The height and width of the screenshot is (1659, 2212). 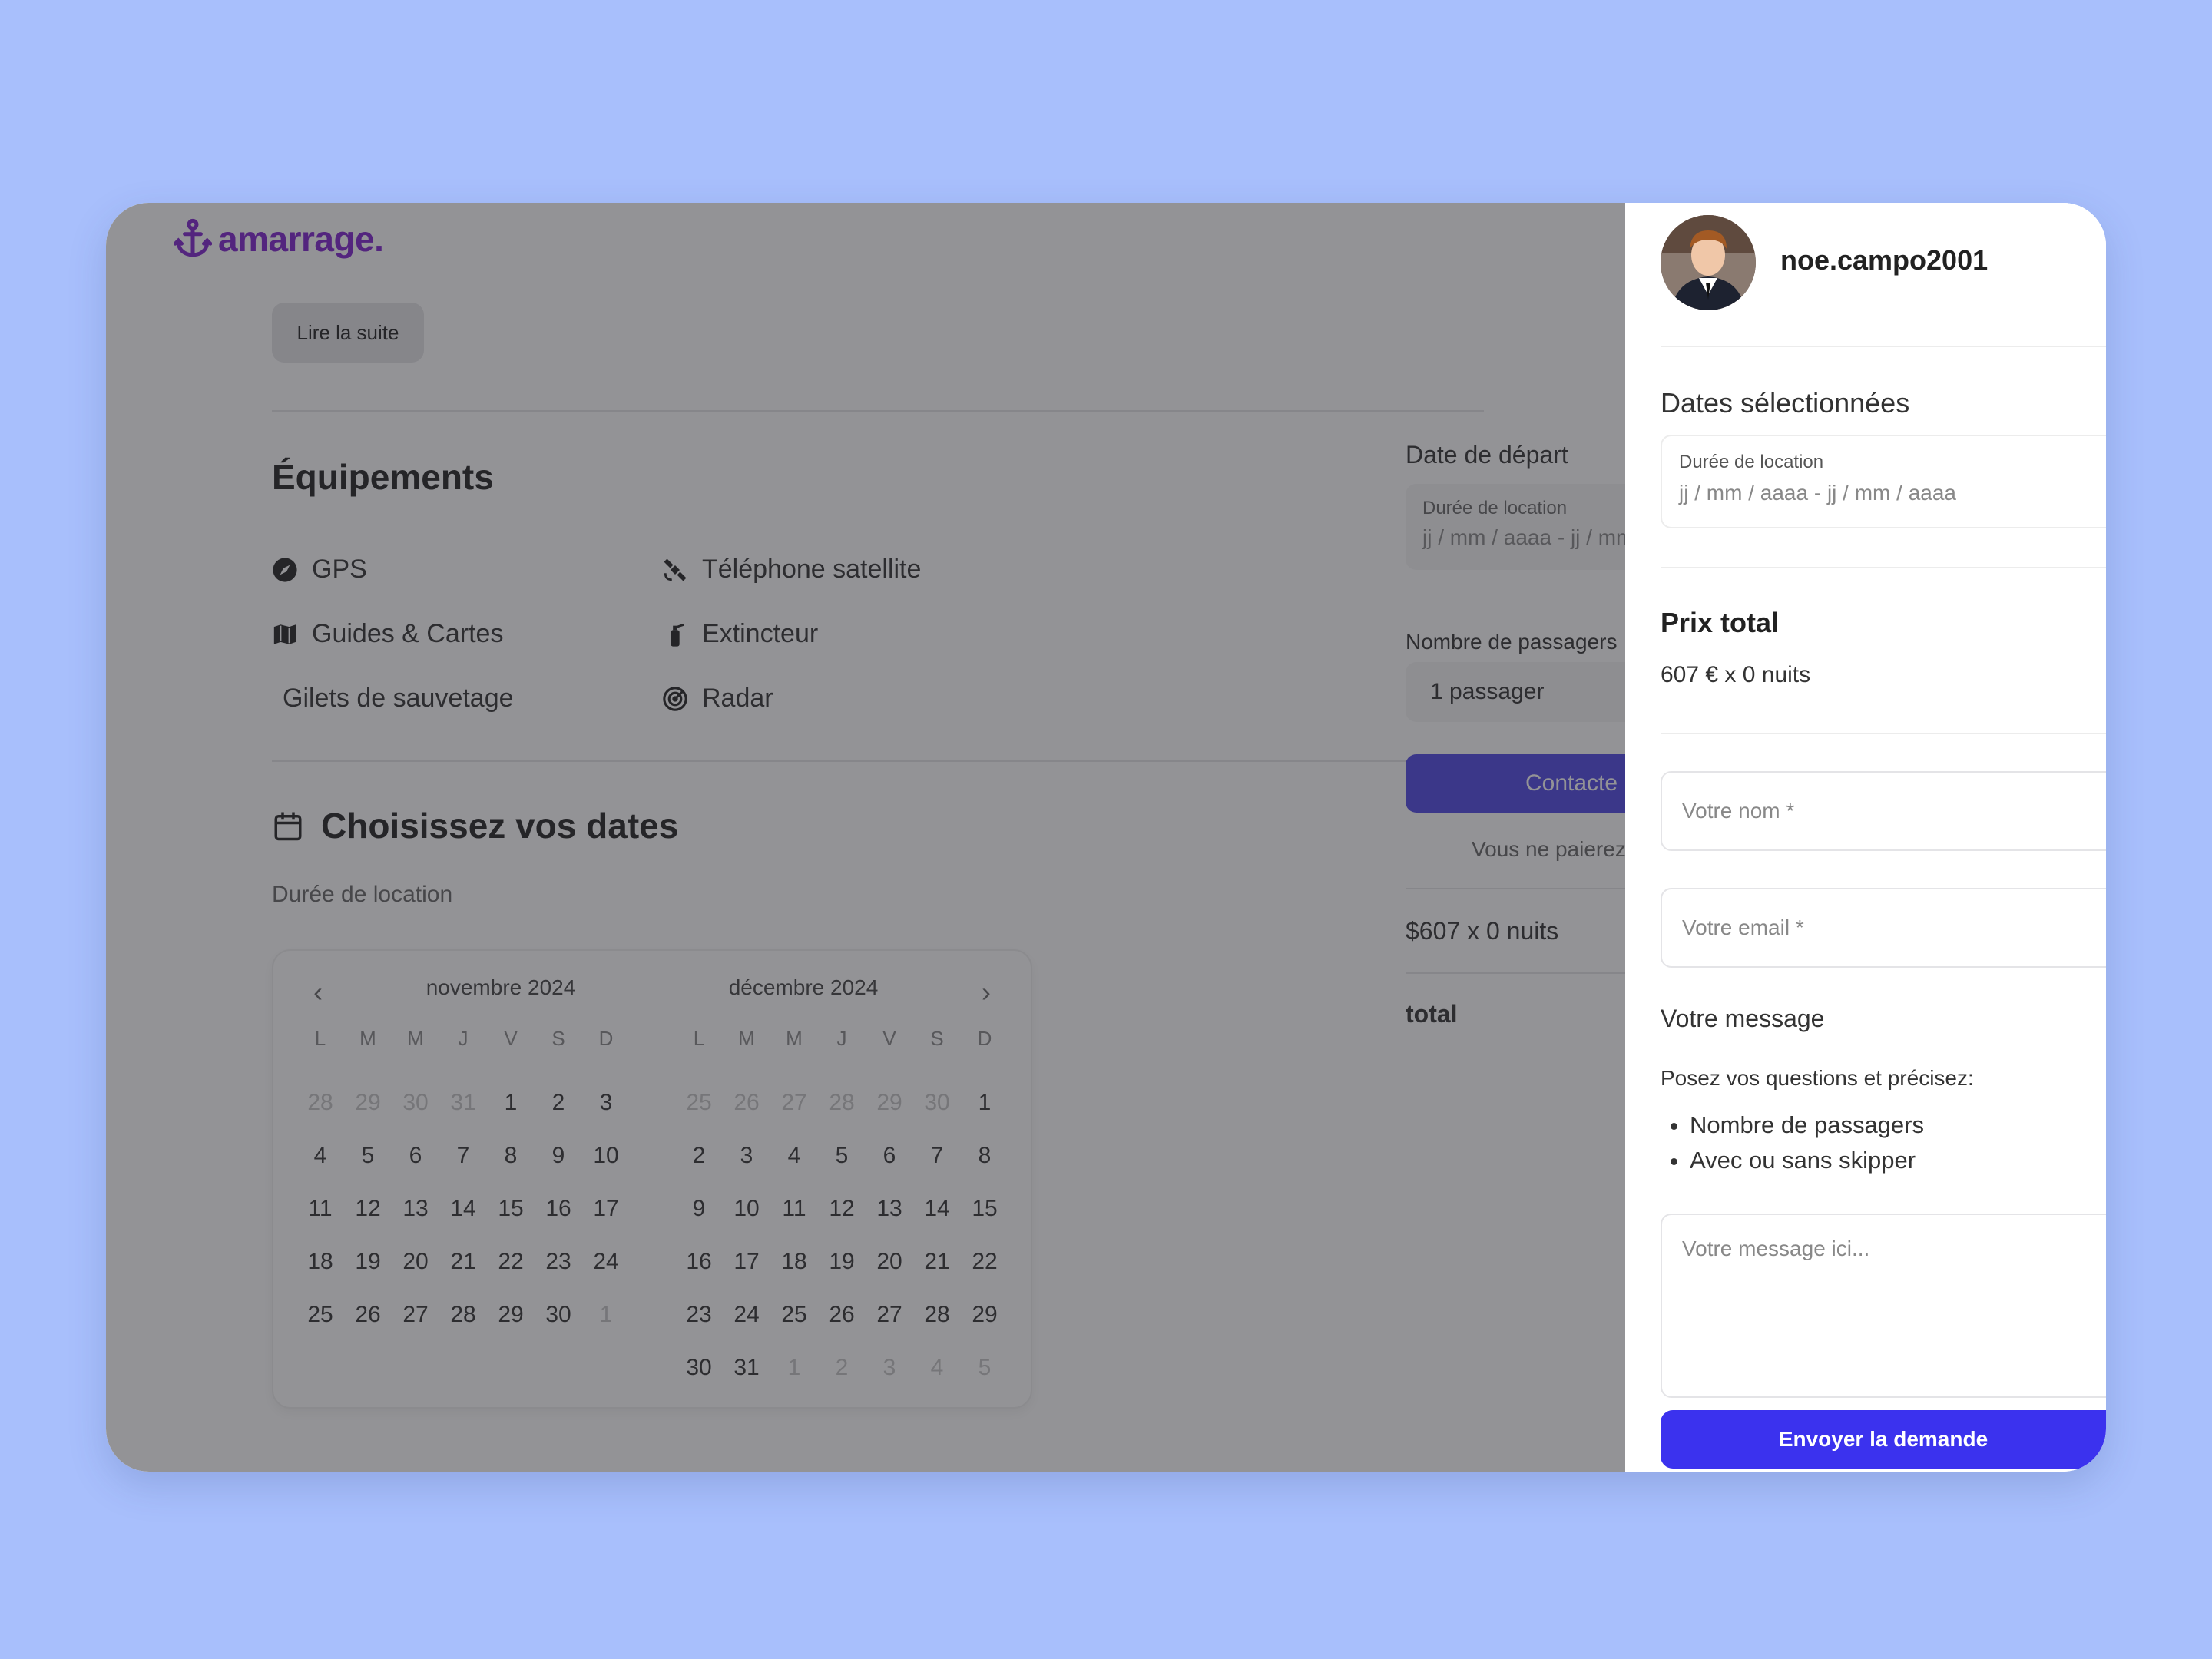 What do you see at coordinates (1512, 642) in the screenshot?
I see `passengers-label: Nombre de passagers` at bounding box center [1512, 642].